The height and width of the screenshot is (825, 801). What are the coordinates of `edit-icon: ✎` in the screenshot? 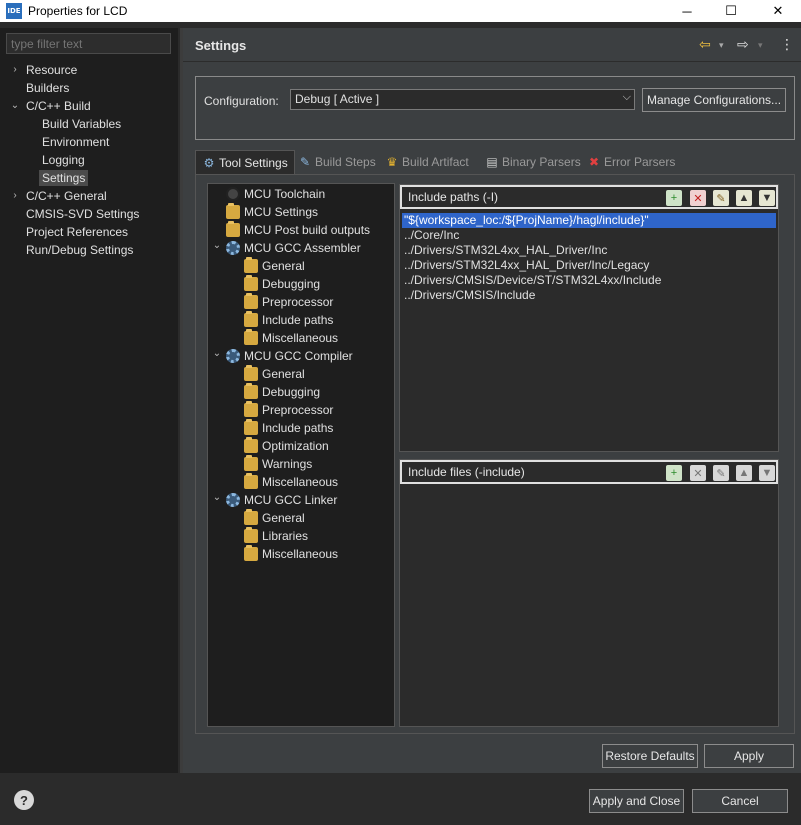 It's located at (721, 198).